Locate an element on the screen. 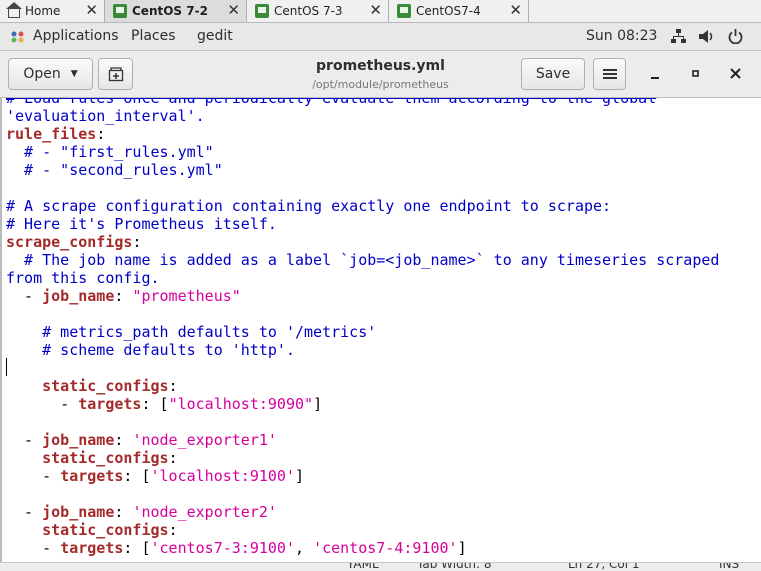  code-token: # - "first_rules.yml" is located at coordinates (110, 152).